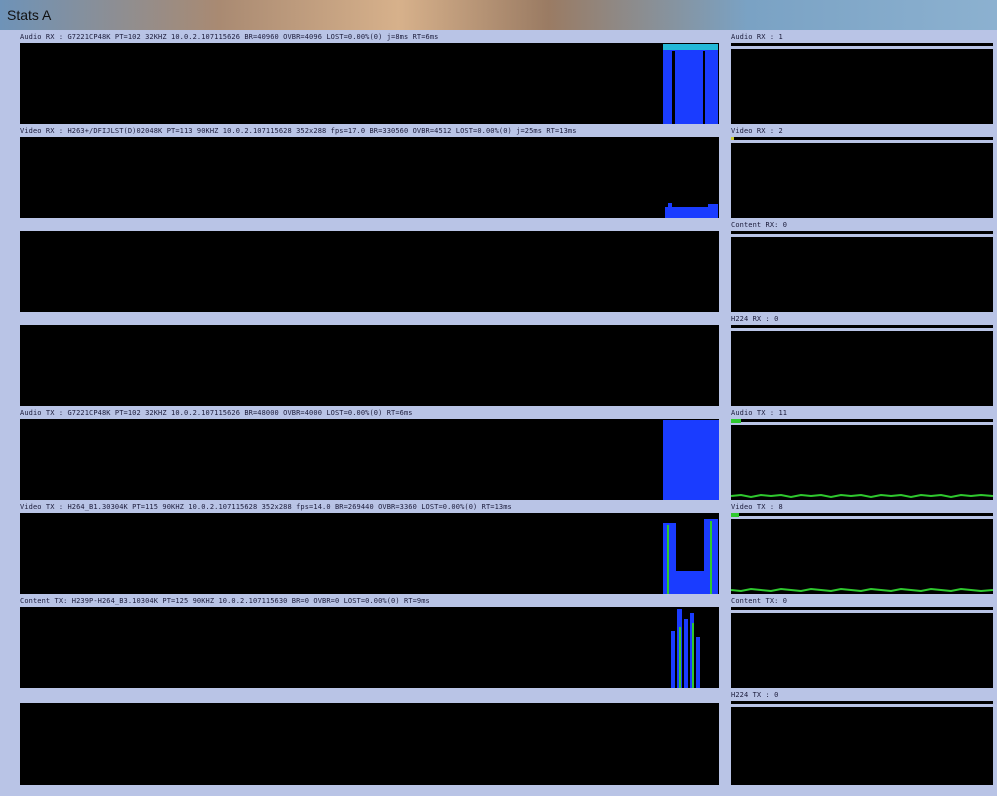 The width and height of the screenshot is (997, 796). Describe the element at coordinates (759, 413) in the screenshot. I see `audio-tx-count-label: Audio TX : 11` at that location.